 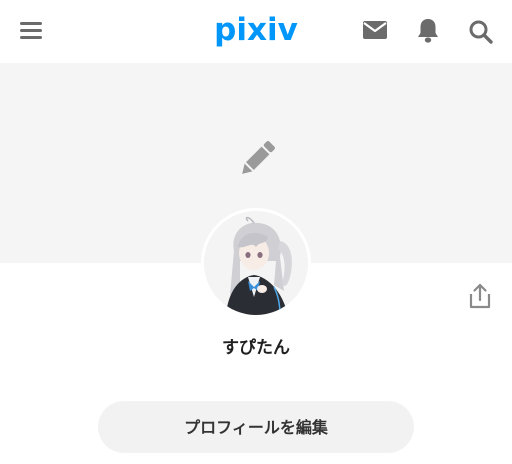 I want to click on avatar, so click(x=256, y=263).